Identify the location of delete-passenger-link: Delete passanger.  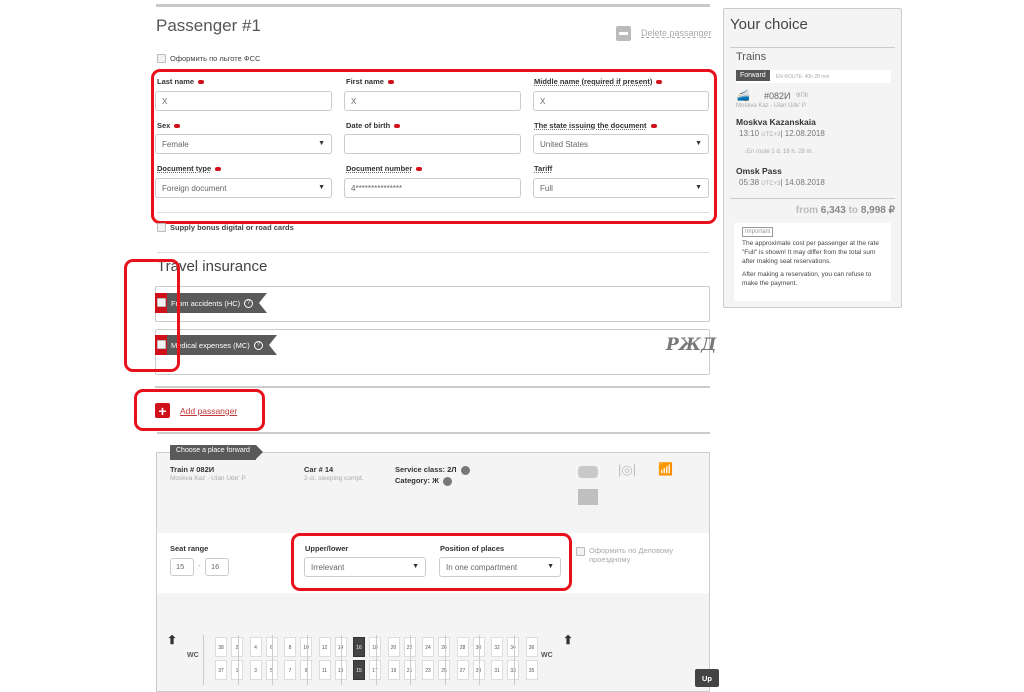
(676, 33).